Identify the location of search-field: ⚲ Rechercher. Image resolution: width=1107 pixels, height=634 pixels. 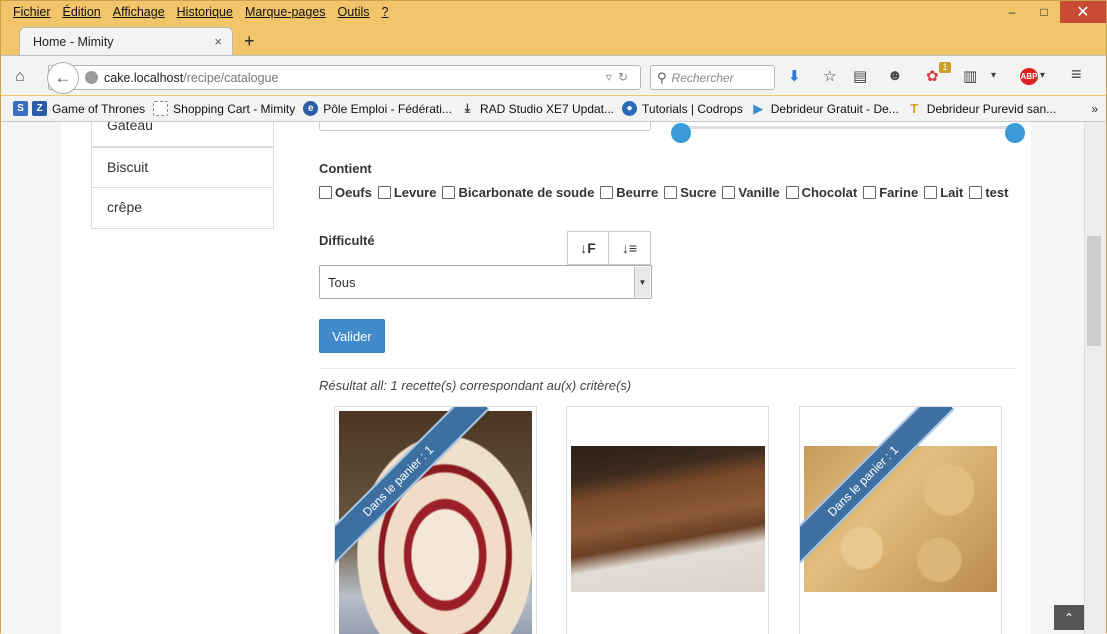
(712, 77).